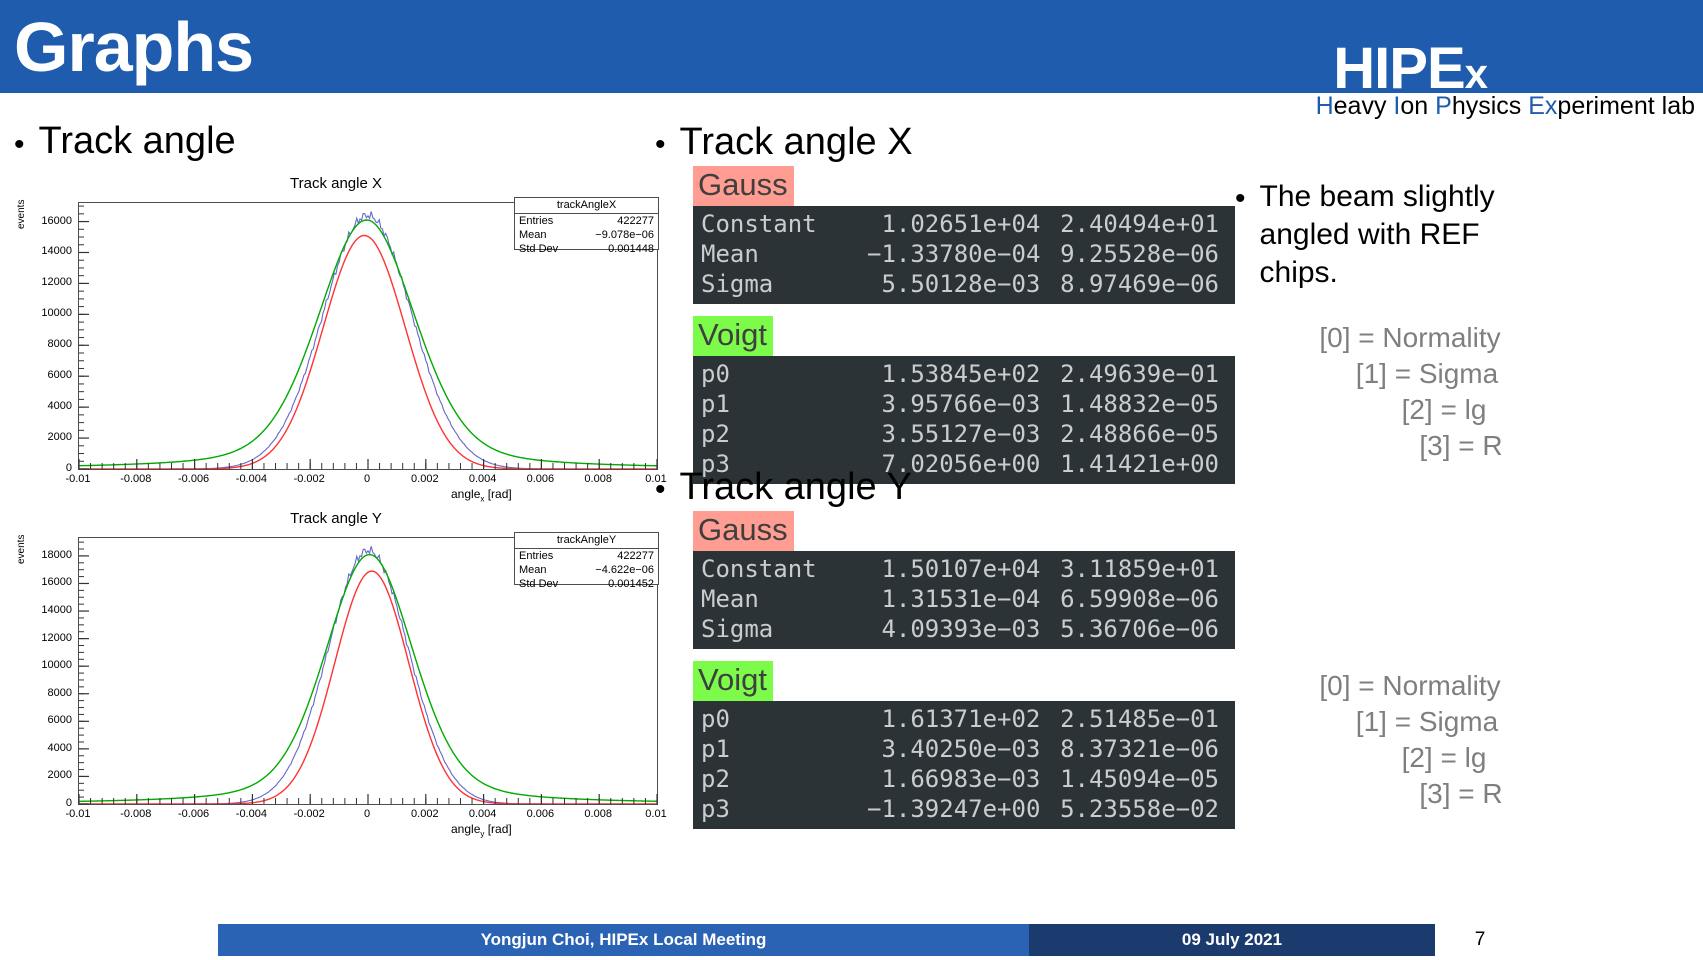 Image resolution: width=1703 pixels, height=960 pixels. Describe the element at coordinates (961, 599) in the screenshot. I see `param-value: 1.31531e−04` at that location.